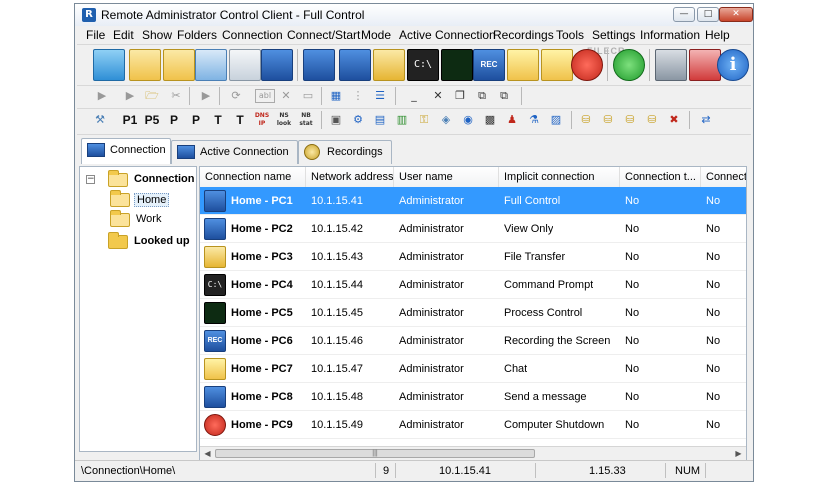 The image size is (836, 484). Describe the element at coordinates (358, 96) in the screenshot. I see `small-icons-icon: ⋮` at that location.